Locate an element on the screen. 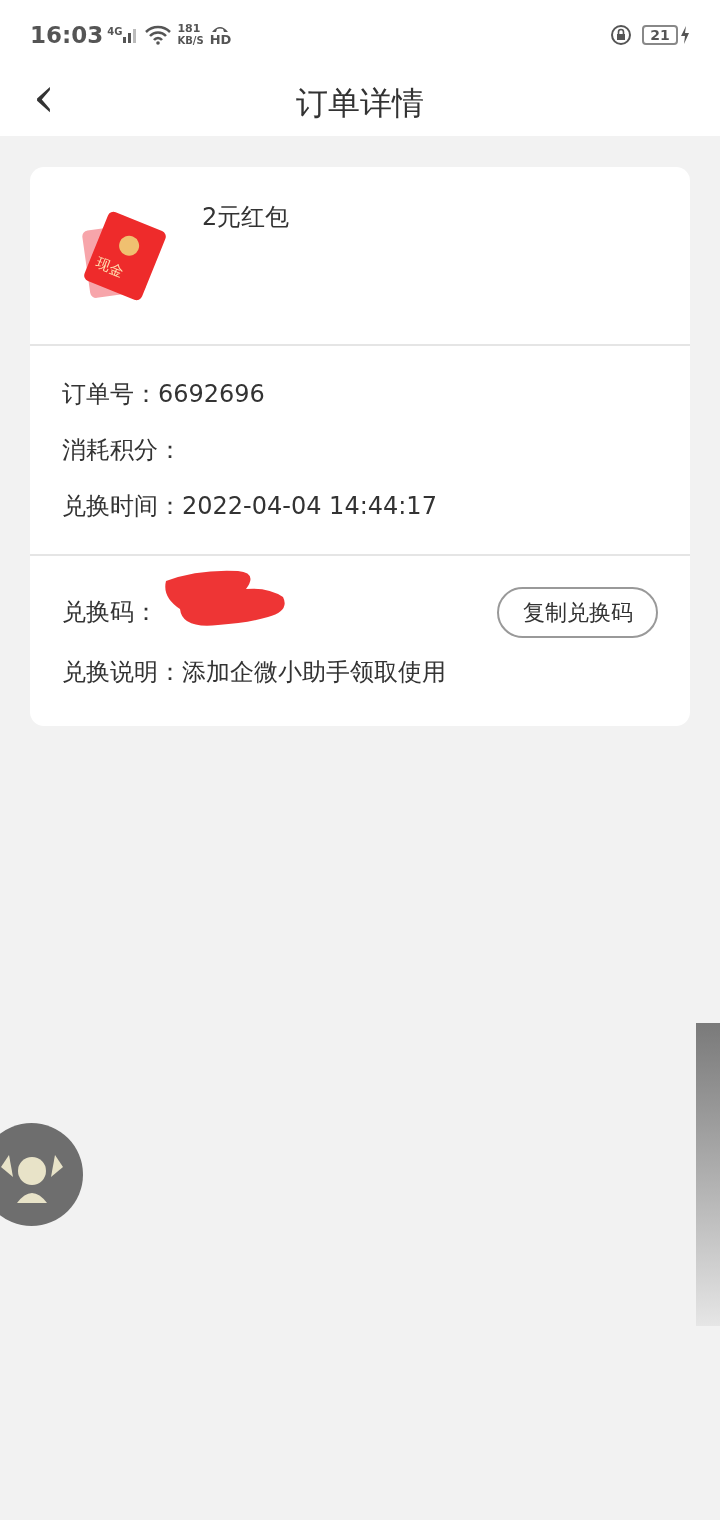  page-title: 订单详情 is located at coordinates (360, 103).